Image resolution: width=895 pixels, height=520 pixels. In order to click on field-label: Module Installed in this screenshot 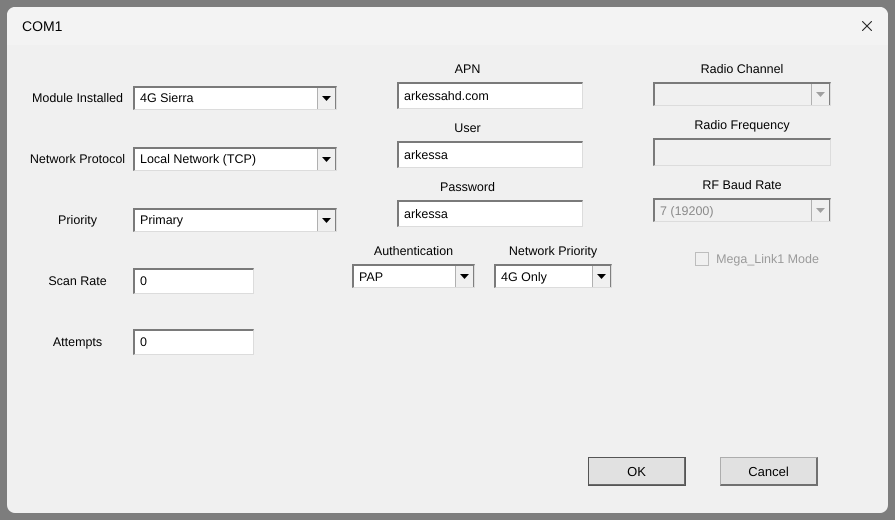, I will do `click(77, 97)`.